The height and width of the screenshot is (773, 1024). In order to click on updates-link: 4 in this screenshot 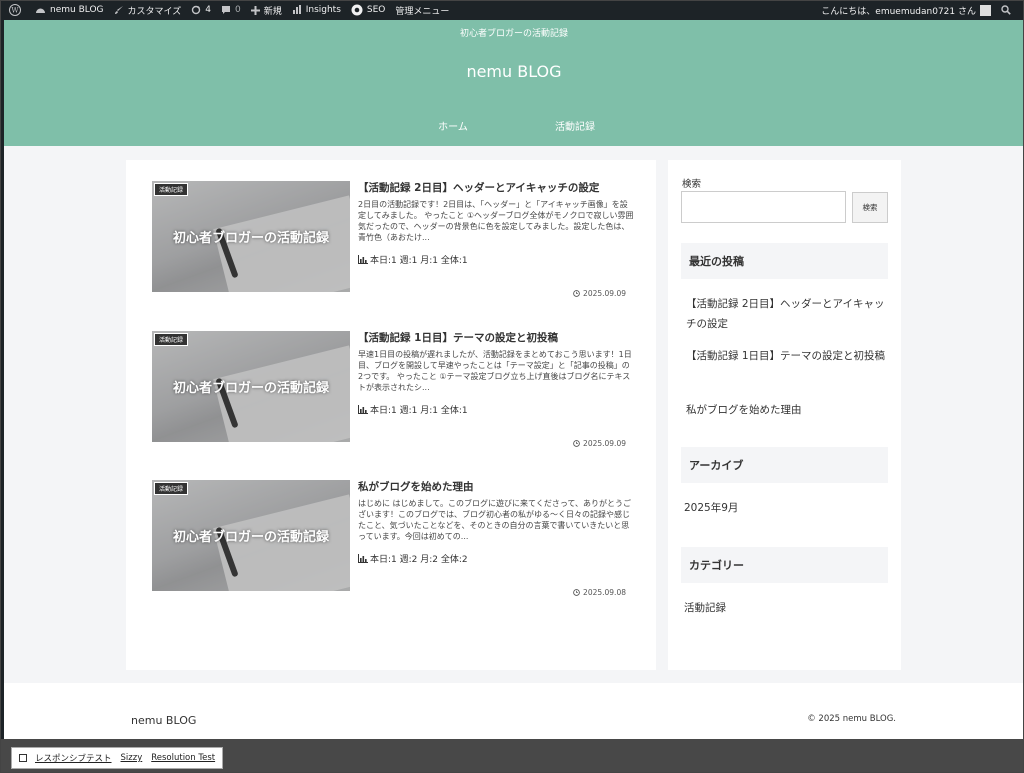, I will do `click(201, 10)`.